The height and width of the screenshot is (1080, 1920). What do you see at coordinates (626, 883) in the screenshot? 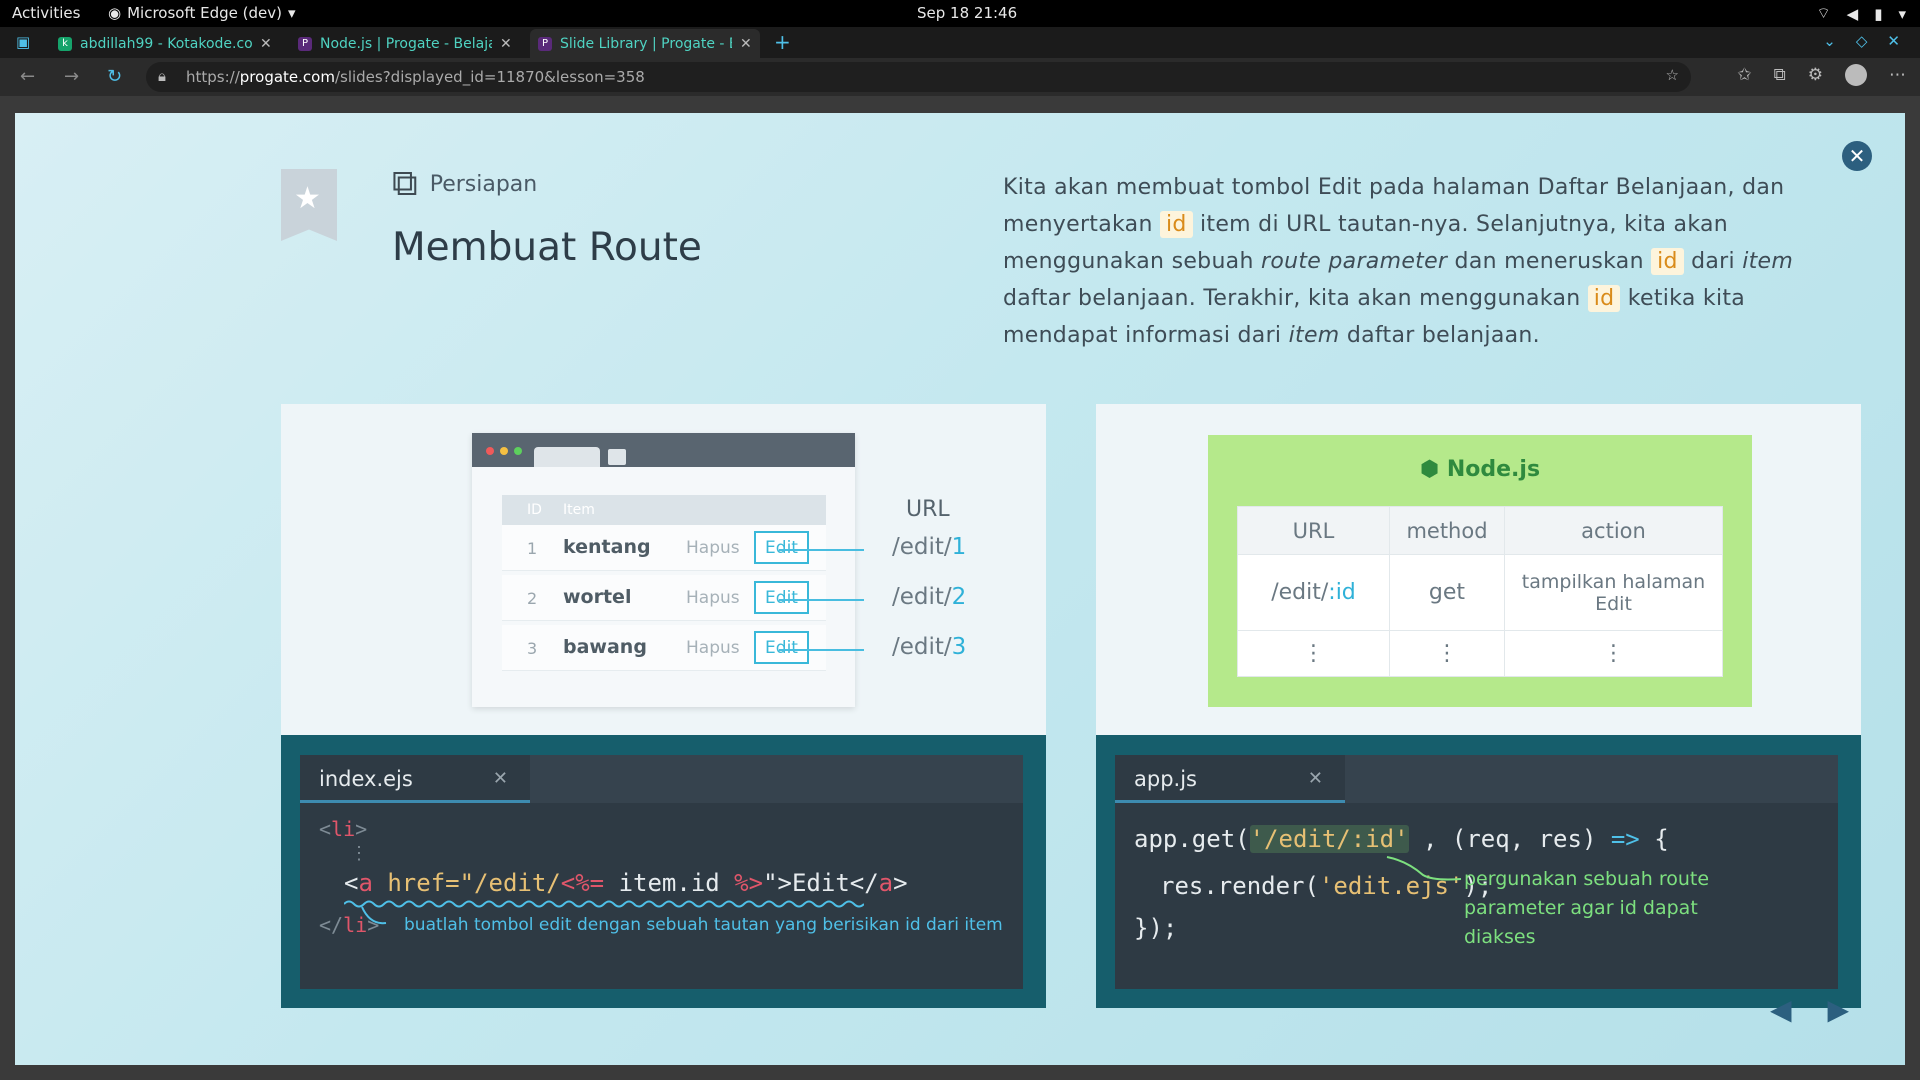
I see `code-line: <a href="/edit/<%= item.id %>">Edit</a>` at bounding box center [626, 883].